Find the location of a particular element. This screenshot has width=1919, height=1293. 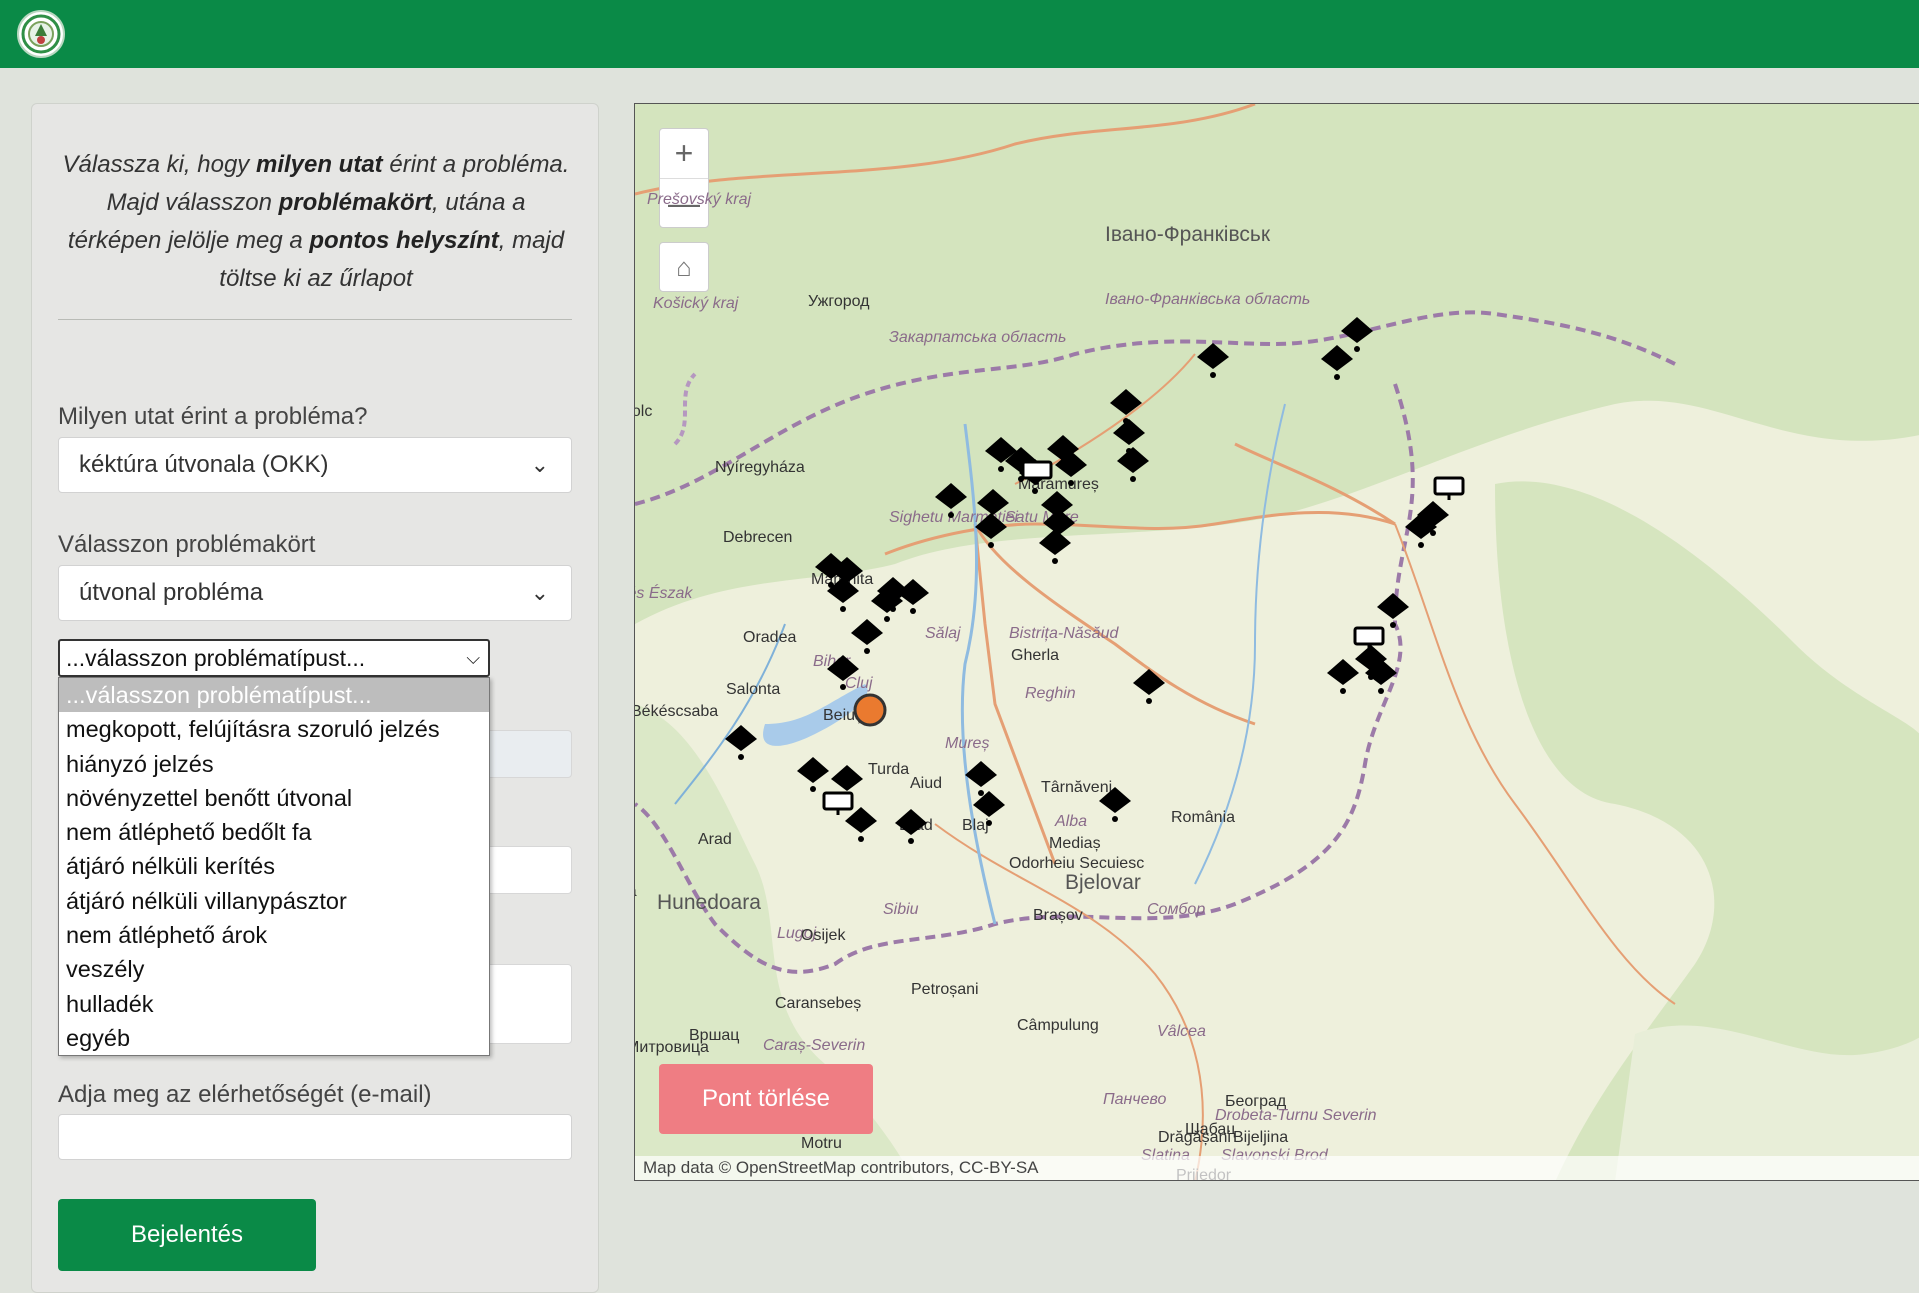

map-label: Turda is located at coordinates (889, 769).